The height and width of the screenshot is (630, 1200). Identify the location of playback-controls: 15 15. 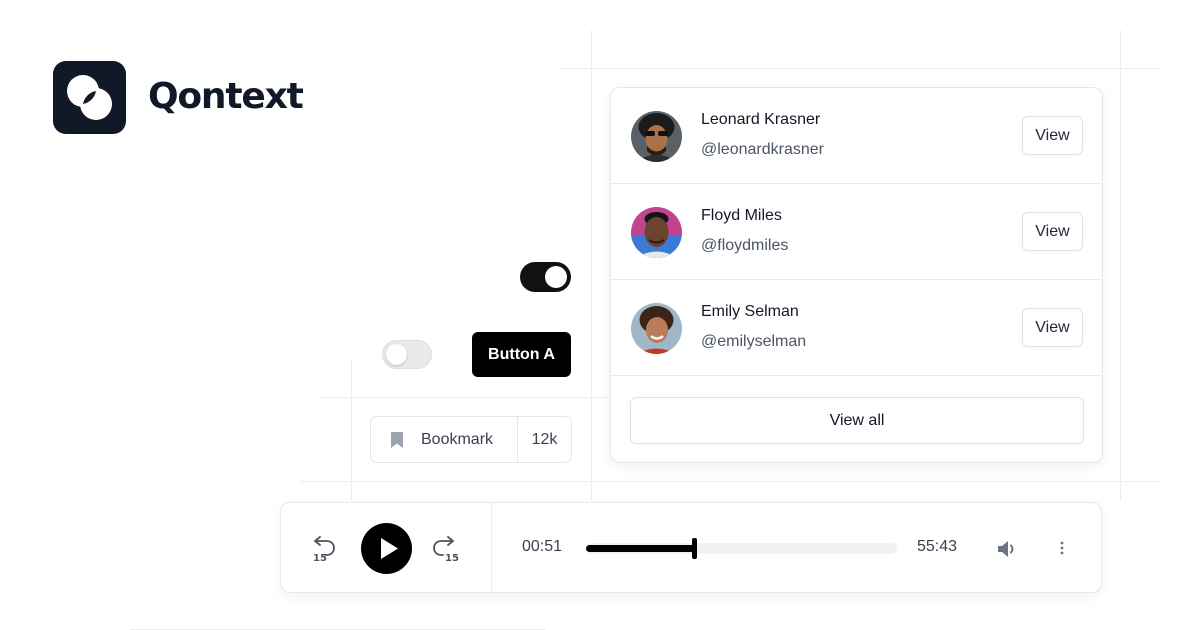
(386, 547).